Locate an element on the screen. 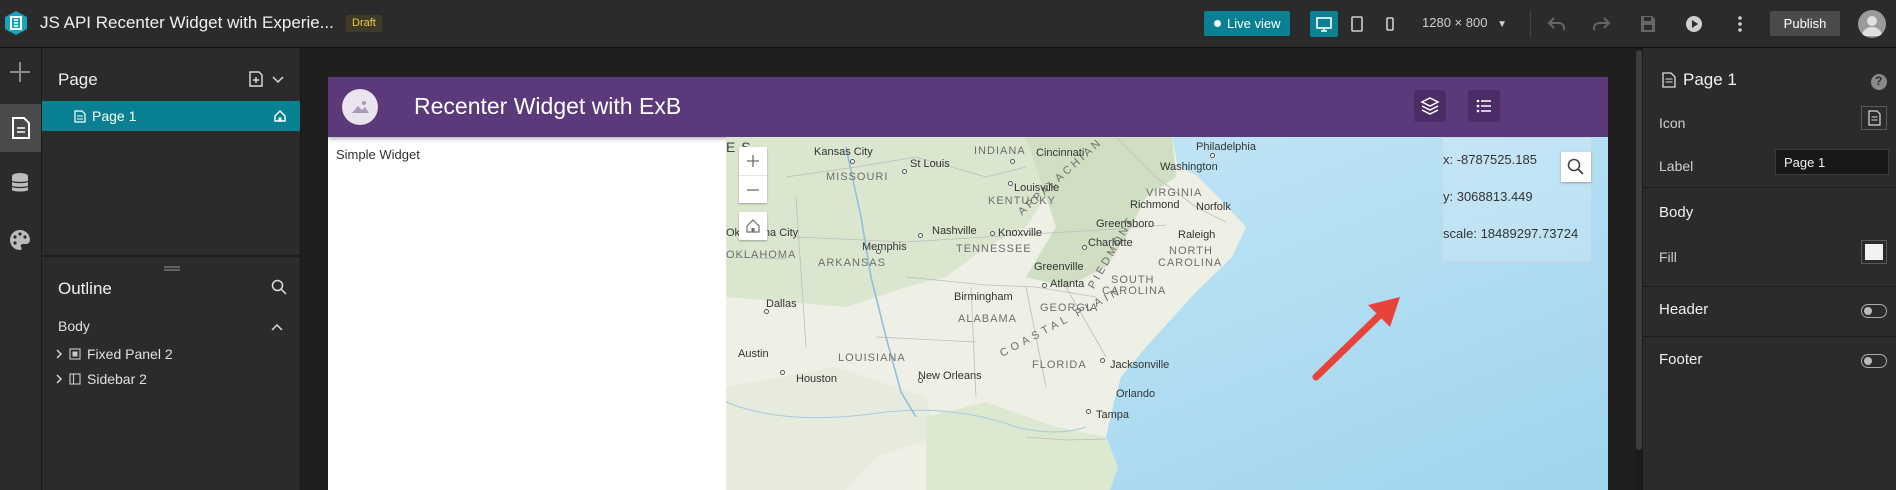  publish-button: Publish is located at coordinates (1805, 23).